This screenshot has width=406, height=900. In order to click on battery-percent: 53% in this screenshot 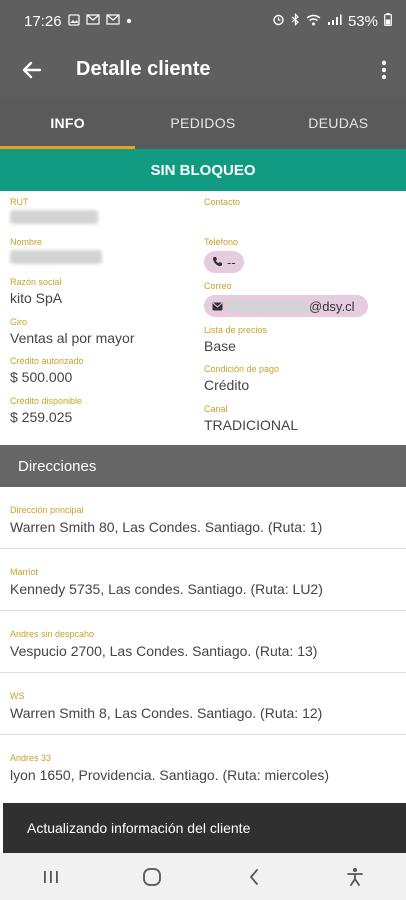, I will do `click(362, 21)`.